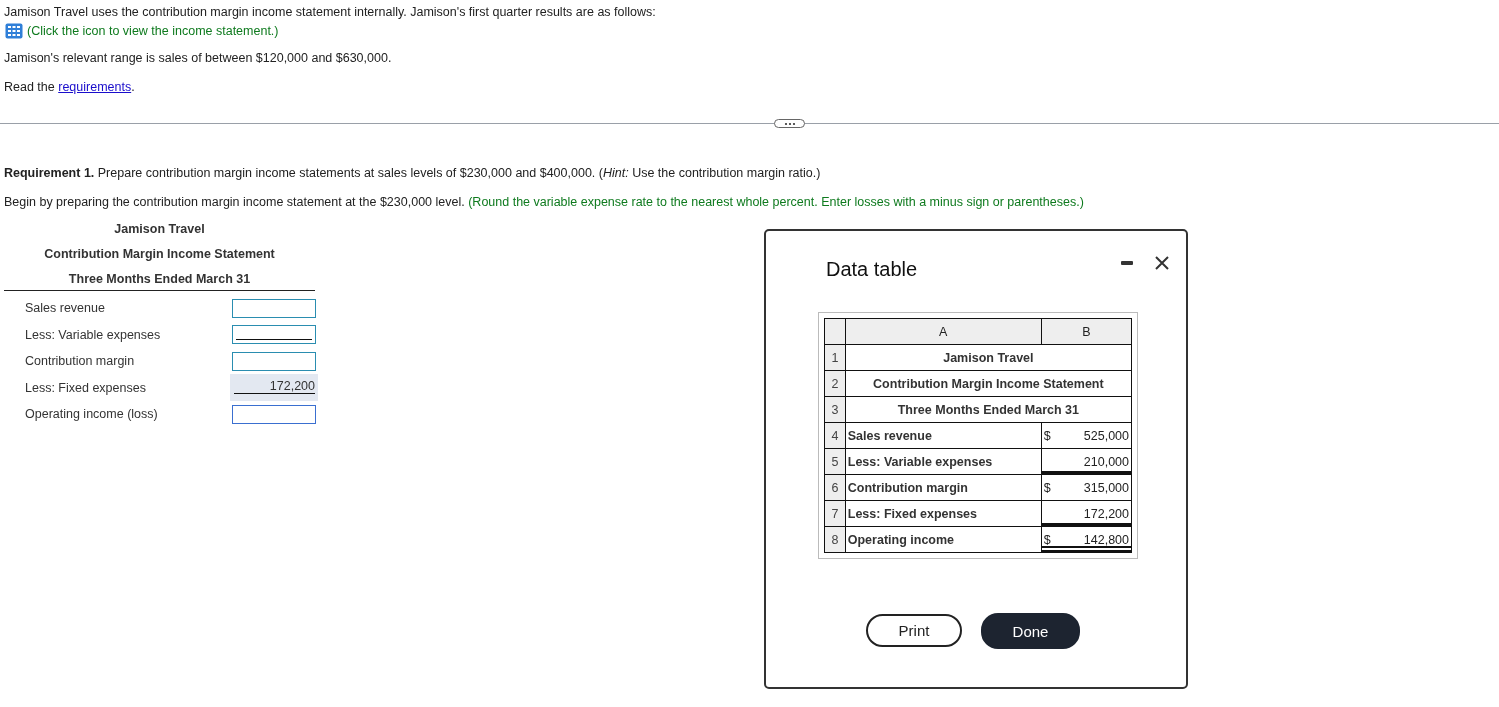 This screenshot has width=1499, height=707. What do you see at coordinates (413, 173) in the screenshot?
I see `requirement-text: Requirement 1. Prepare contribution margin income statements at sales levels of $230,000 and $400,000. (Hint: Use the contribution margin ratio.)` at bounding box center [413, 173].